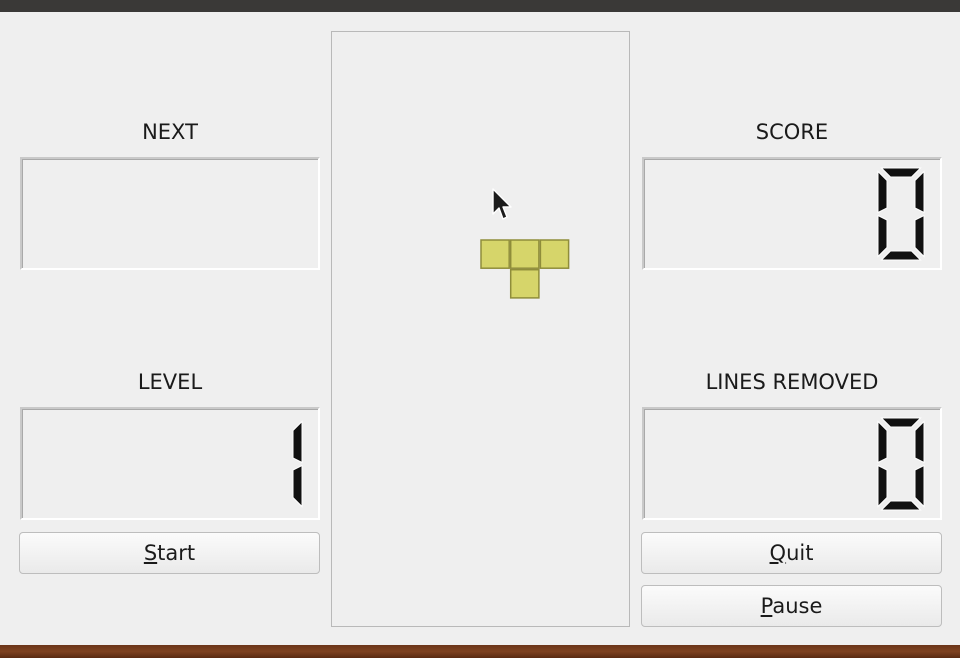 The height and width of the screenshot is (658, 960). Describe the element at coordinates (150, 553) in the screenshot. I see `start-mnemonic: S` at that location.